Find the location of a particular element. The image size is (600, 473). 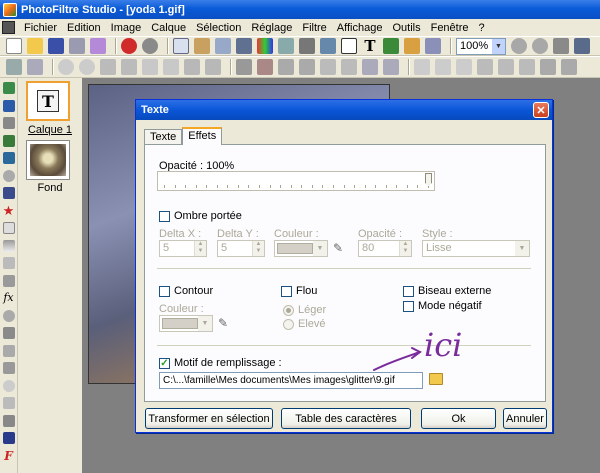

tool-histogram-icon is located at coordinates (8, 368).